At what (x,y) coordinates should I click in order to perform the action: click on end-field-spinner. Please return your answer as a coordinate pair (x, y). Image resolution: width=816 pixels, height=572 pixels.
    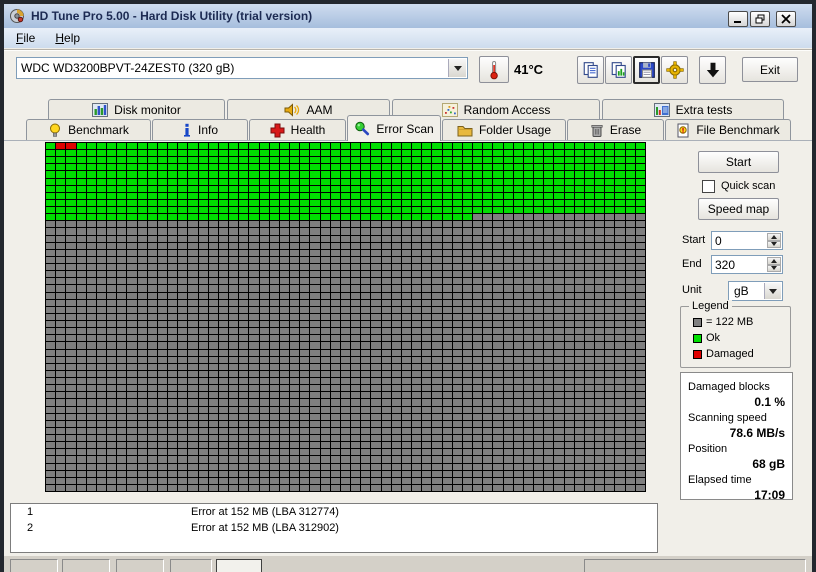
    Looking at the image, I should click on (774, 264).